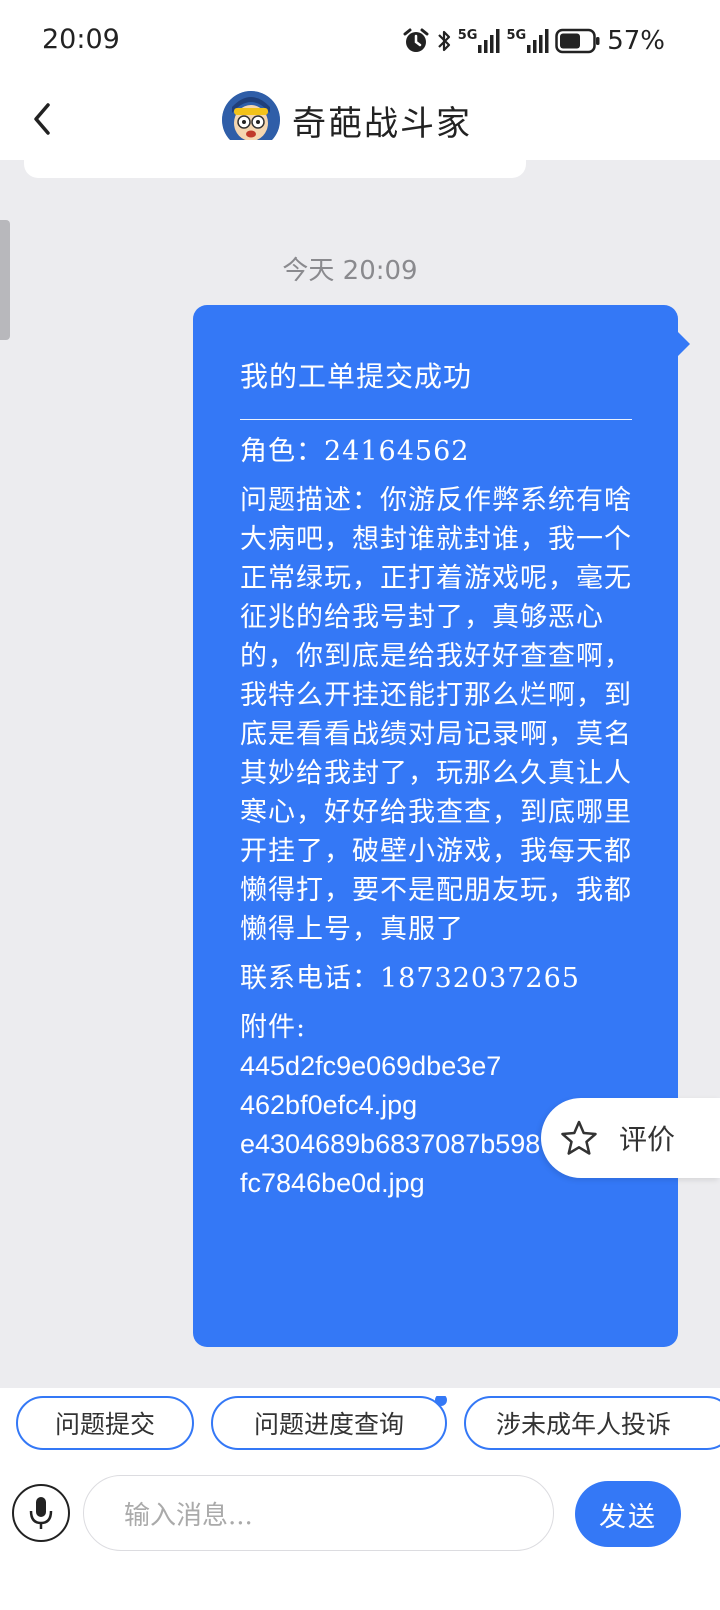 Image resolution: width=720 pixels, height=1610 pixels. What do you see at coordinates (81, 39) in the screenshot?
I see `status-time: 20:09` at bounding box center [81, 39].